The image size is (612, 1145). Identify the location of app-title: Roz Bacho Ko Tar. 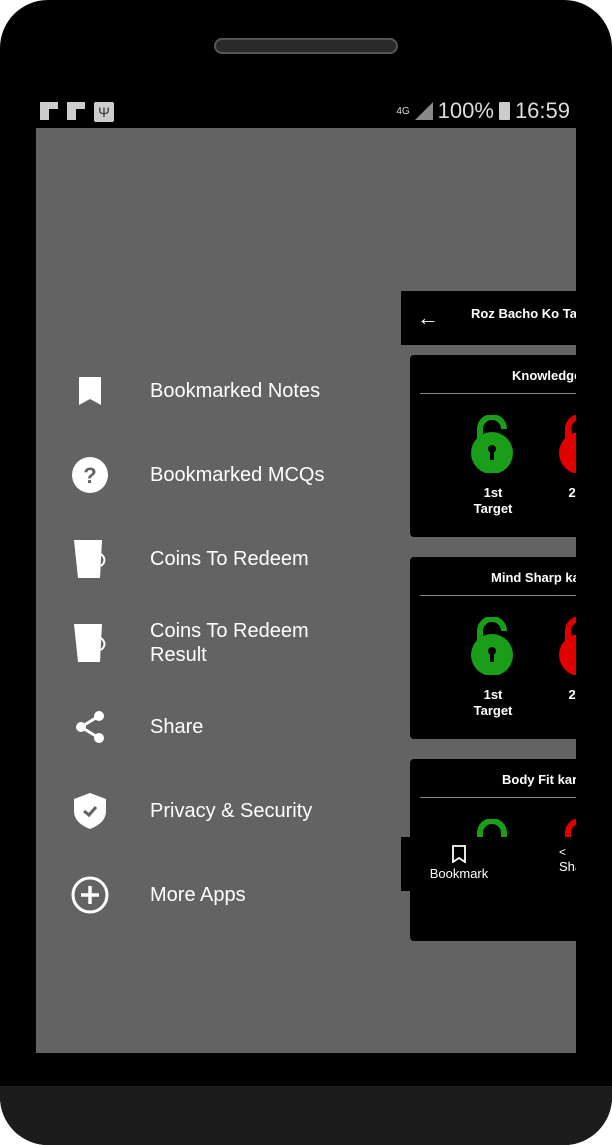
(523, 313).